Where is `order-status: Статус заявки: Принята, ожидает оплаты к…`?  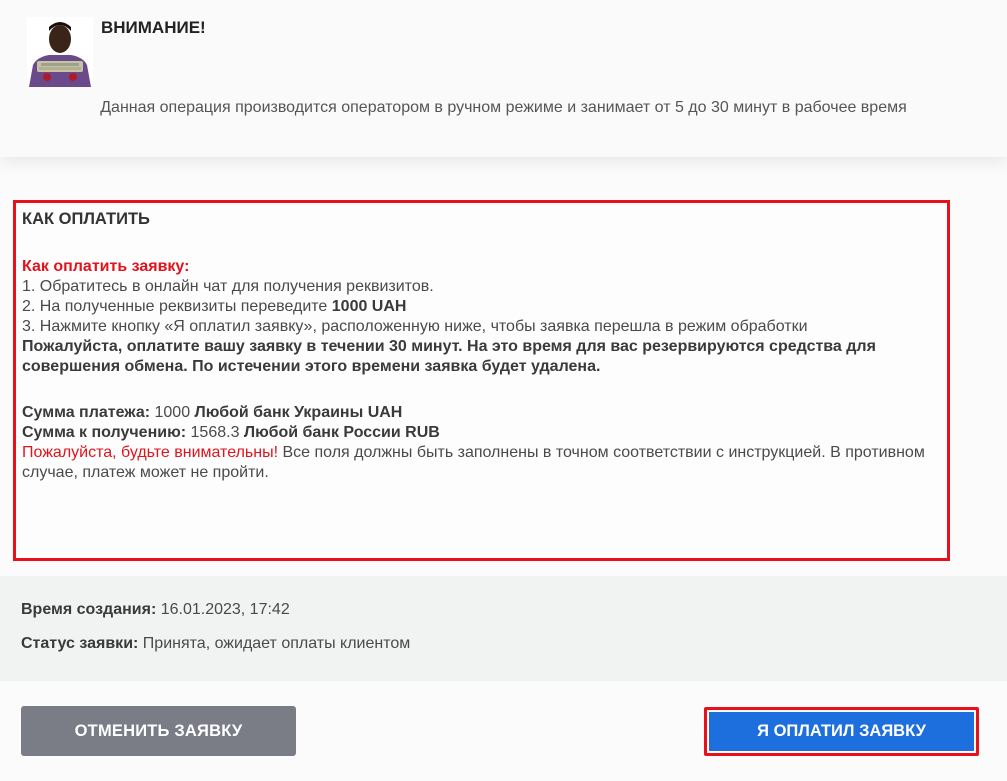
order-status: Статус заявки: Принята, ожидает оплаты к… is located at coordinates (514, 652).